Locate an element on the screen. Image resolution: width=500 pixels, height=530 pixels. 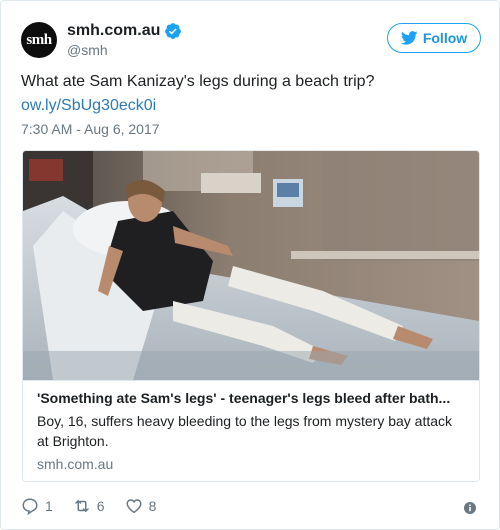
author-handle: @smh is located at coordinates (87, 50).